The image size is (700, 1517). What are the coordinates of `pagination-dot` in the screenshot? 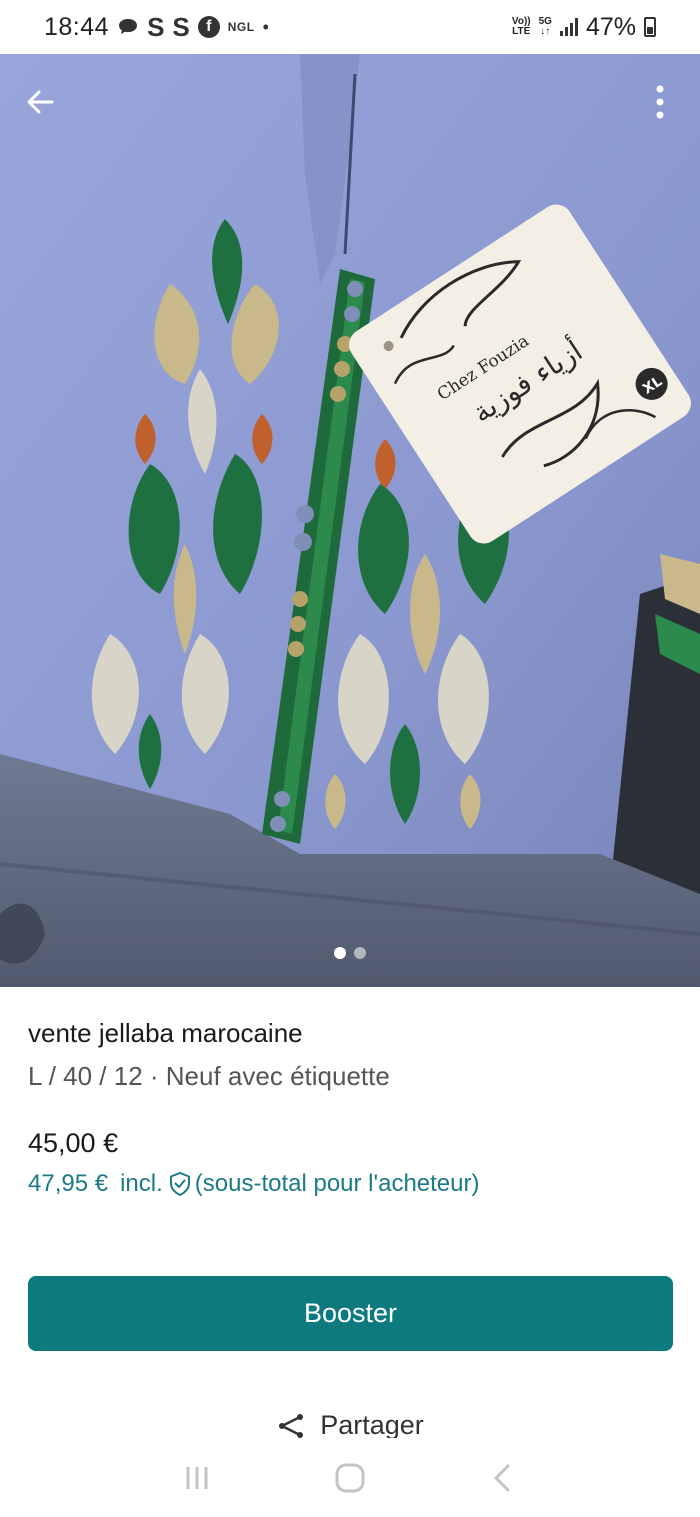 It's located at (360, 953).